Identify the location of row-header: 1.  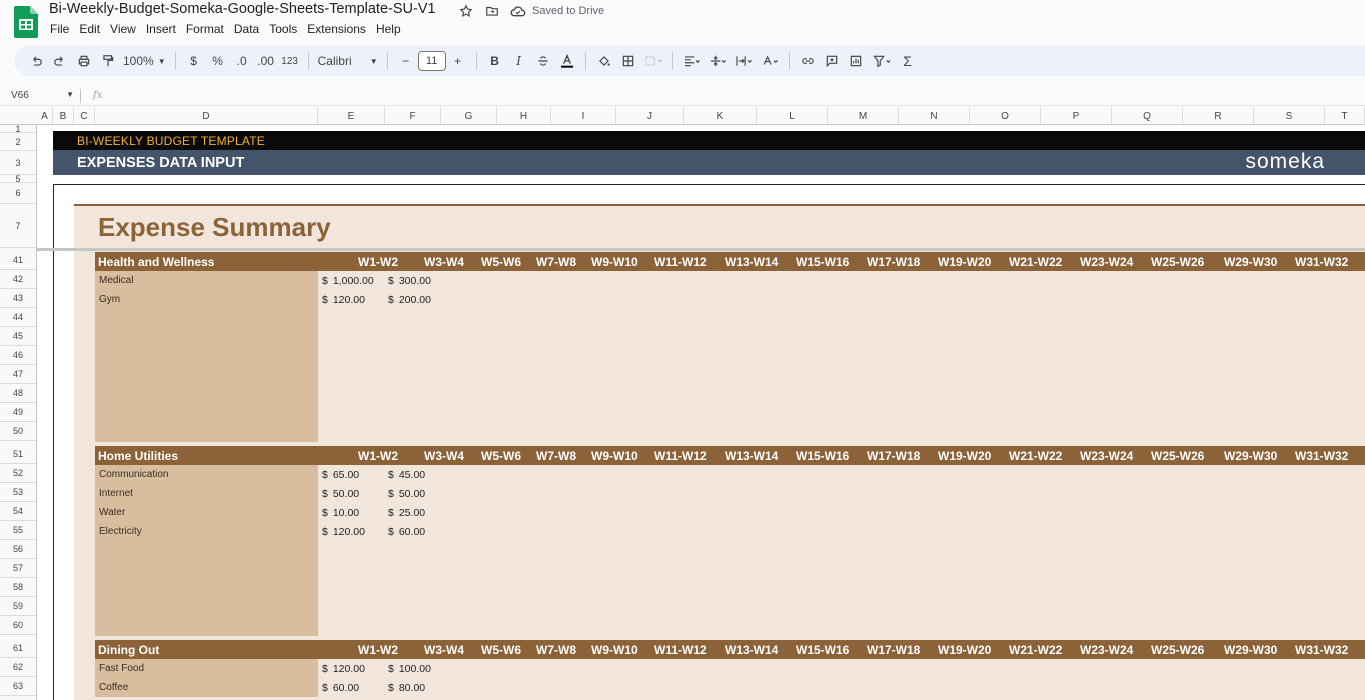
(18, 129).